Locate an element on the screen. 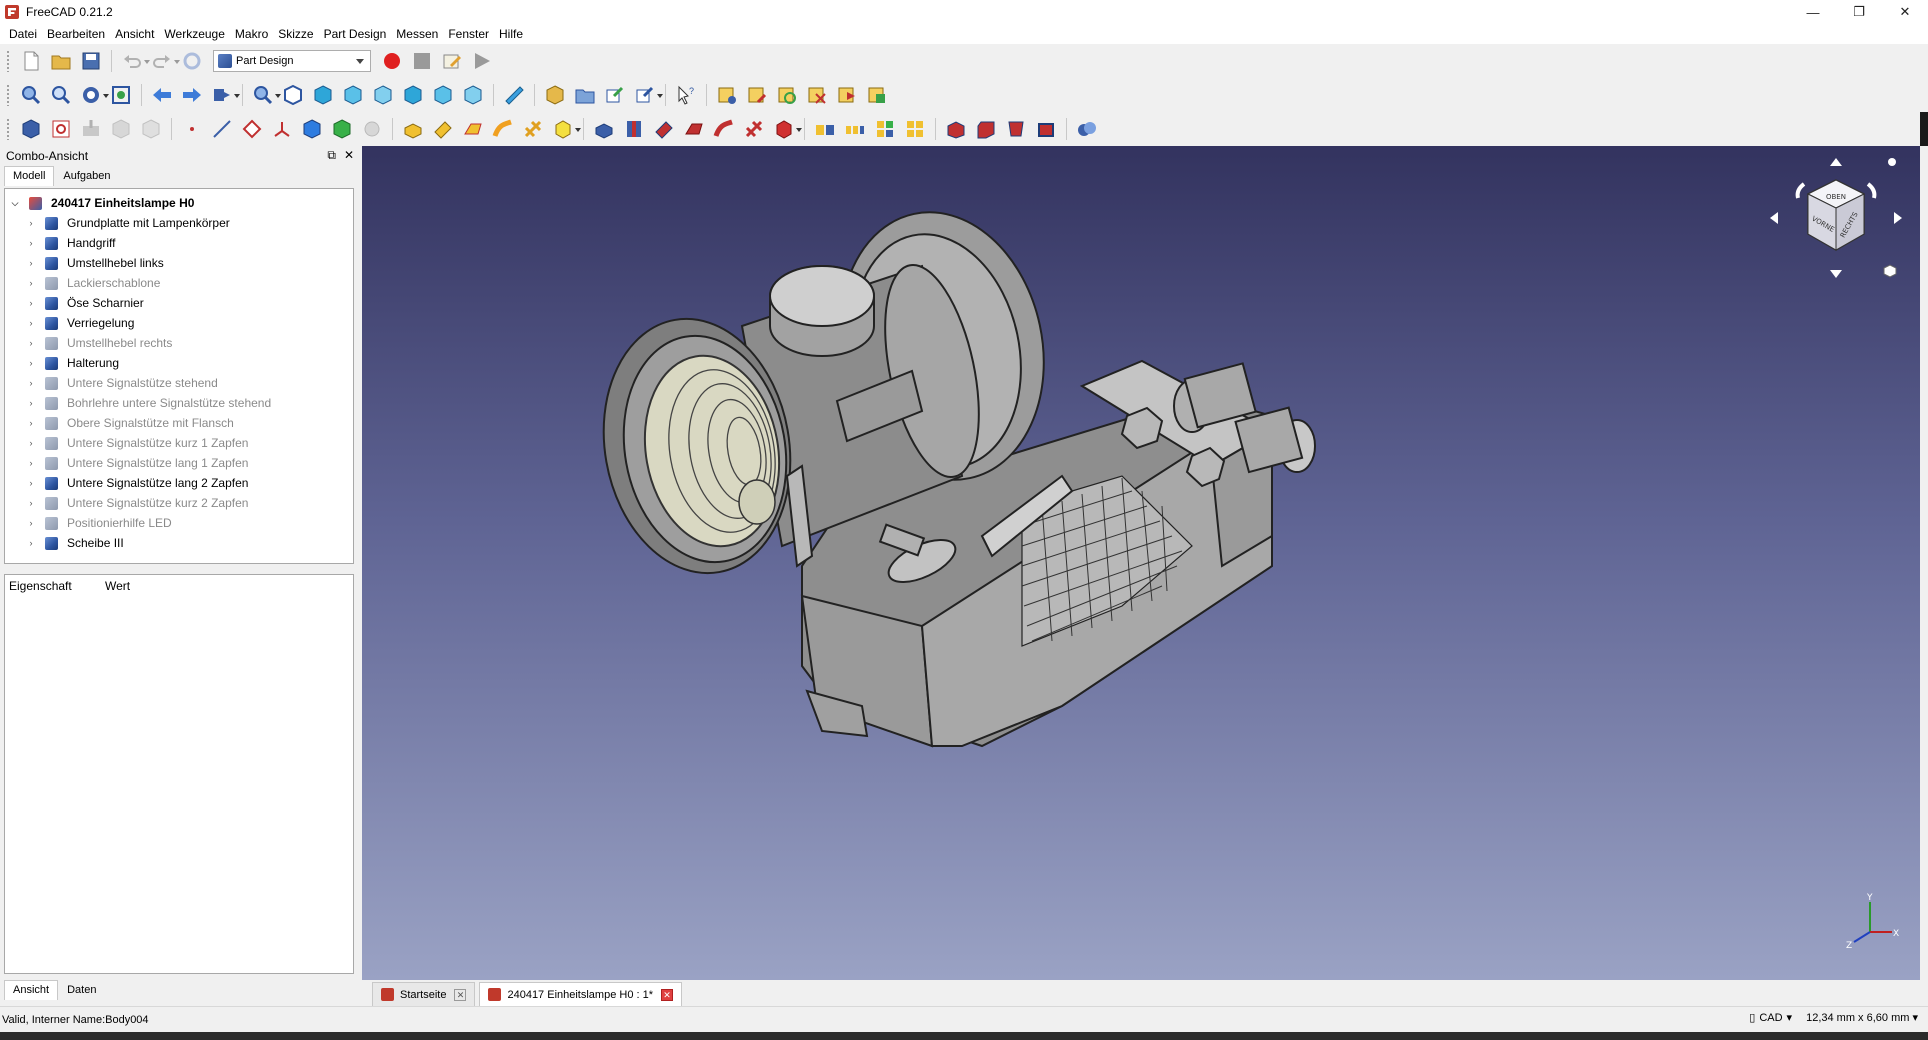 The image size is (1928, 1040). tree-item-body: › Umstellhebel links is located at coordinates (179, 263).